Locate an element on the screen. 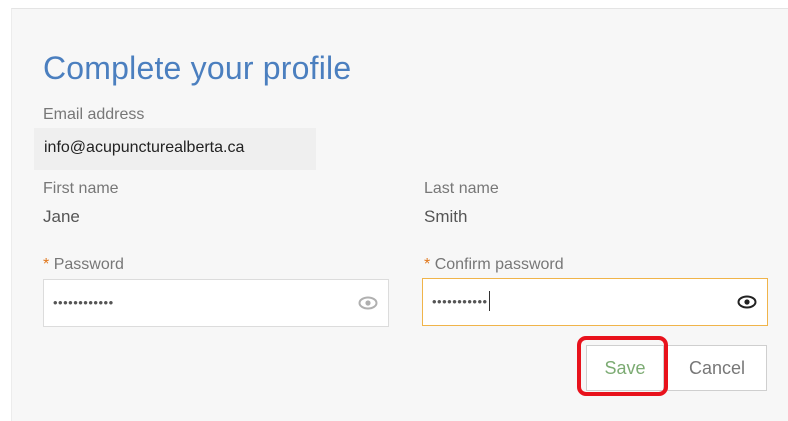 The height and width of the screenshot is (421, 788). save-button: Save is located at coordinates (625, 368).